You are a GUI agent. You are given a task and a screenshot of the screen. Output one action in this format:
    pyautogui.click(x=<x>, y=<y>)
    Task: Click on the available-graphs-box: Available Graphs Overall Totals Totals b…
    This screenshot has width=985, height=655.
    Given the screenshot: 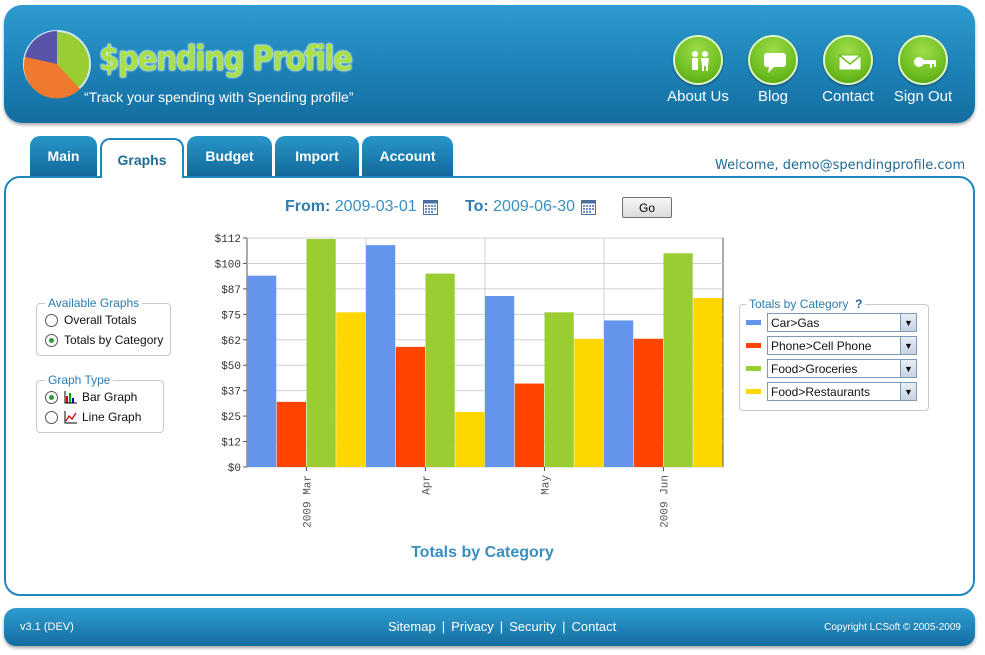 What is the action you would take?
    pyautogui.click(x=103, y=326)
    